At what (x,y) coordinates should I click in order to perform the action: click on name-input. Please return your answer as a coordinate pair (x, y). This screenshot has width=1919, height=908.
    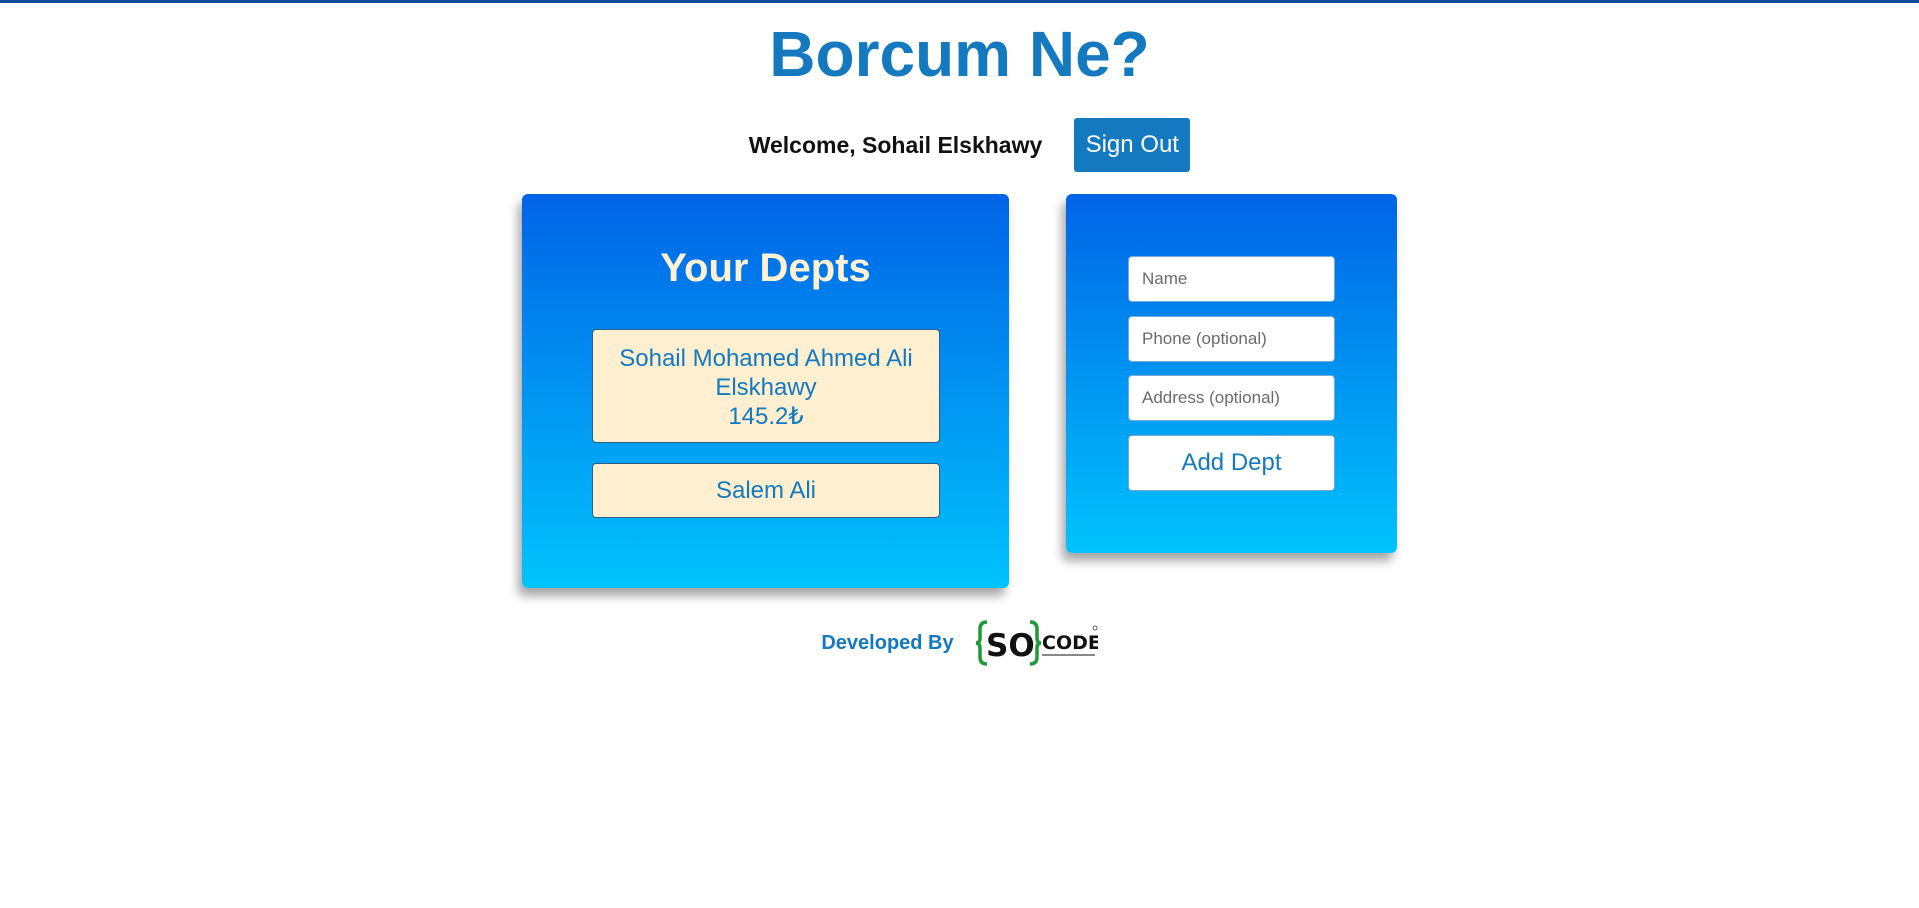
    Looking at the image, I should click on (1231, 279).